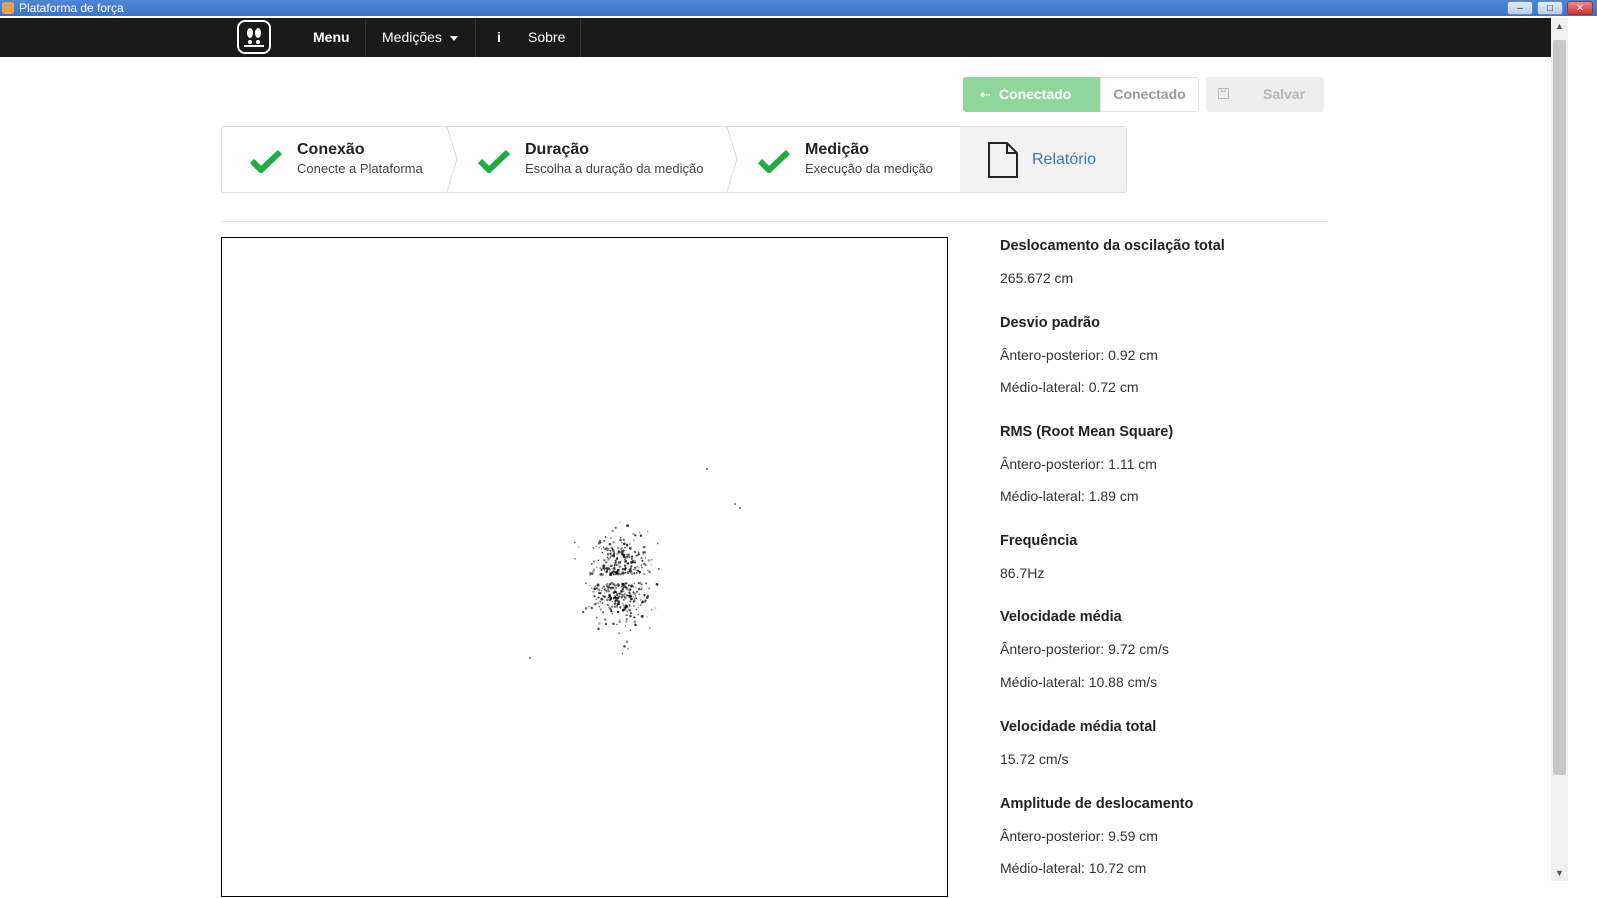  I want to click on window-title: Plataforma de força, so click(71, 8).